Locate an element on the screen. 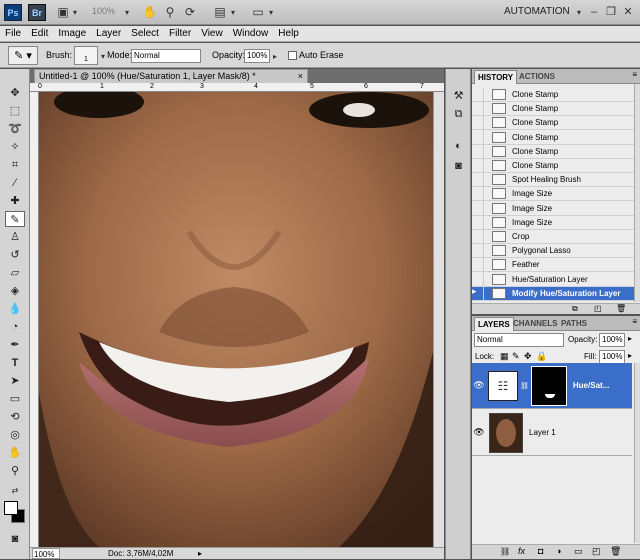 This screenshot has width=640, height=560. menu-filter: Filter is located at coordinates (180, 33).